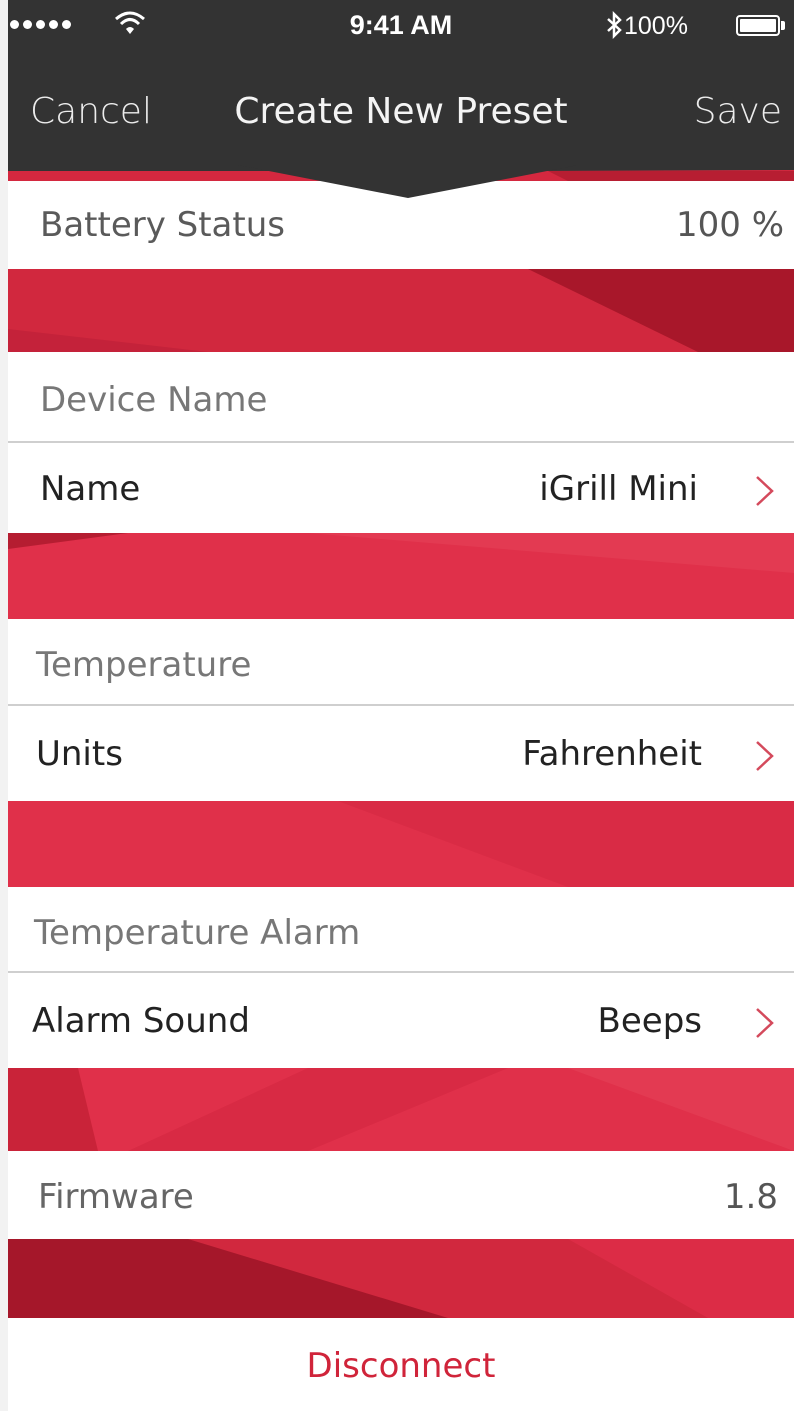 This screenshot has width=794, height=1411. Describe the element at coordinates (401, 1195) in the screenshot. I see `firmware-row: Firmware 1.8` at that location.